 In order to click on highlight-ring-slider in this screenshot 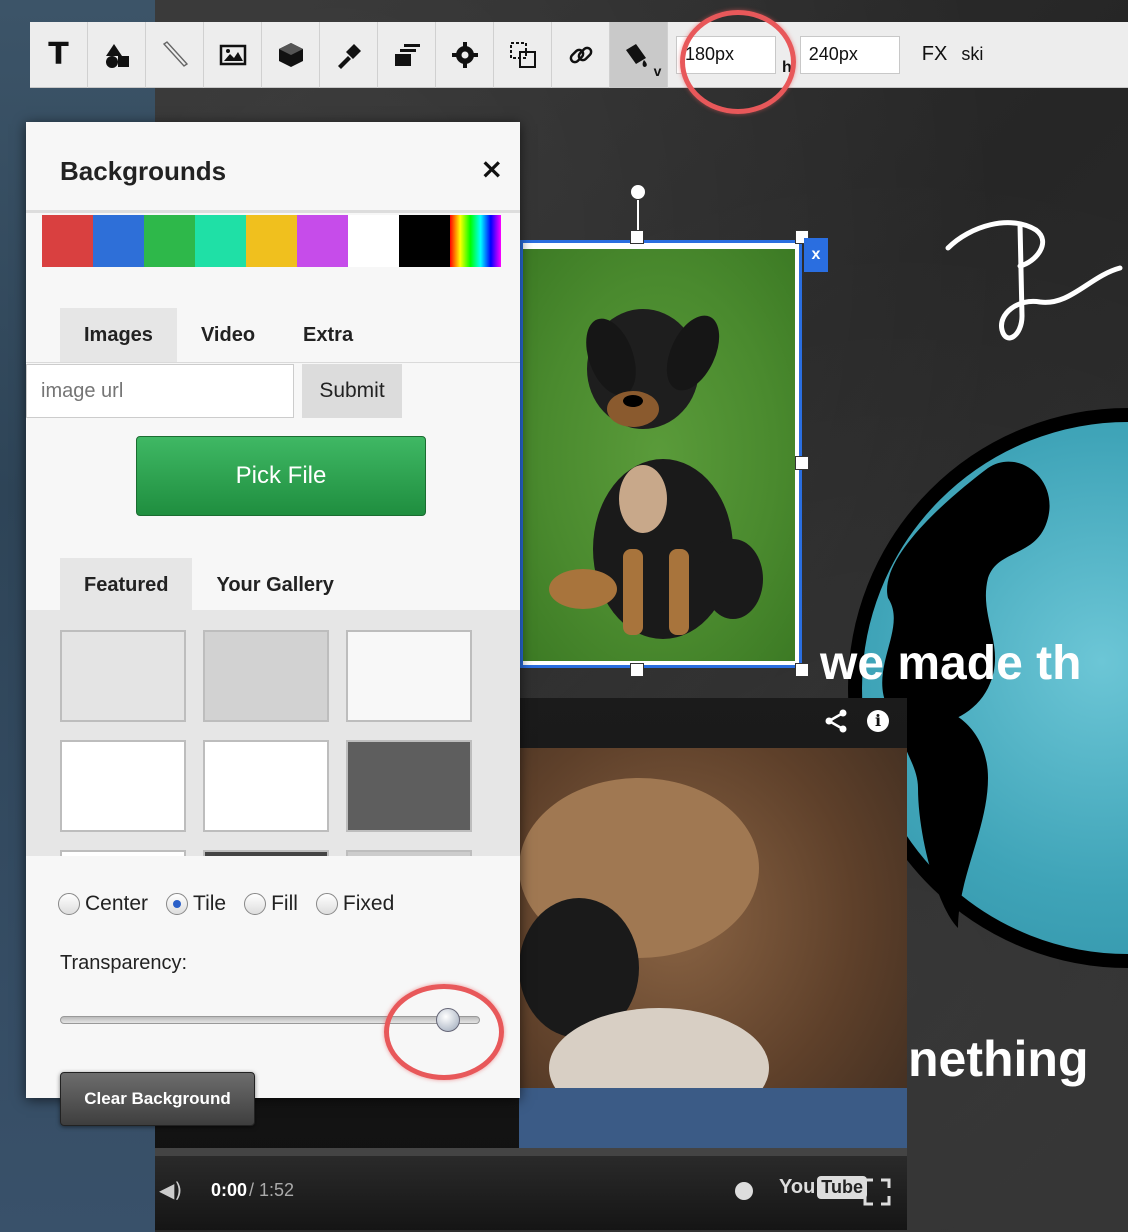, I will do `click(444, 1032)`.